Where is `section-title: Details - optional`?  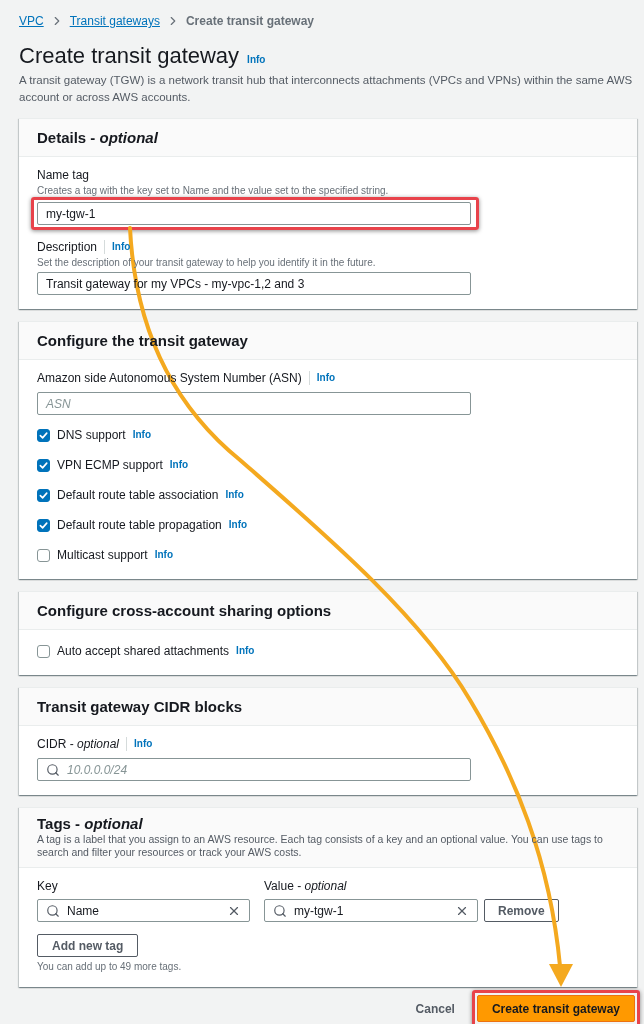 section-title: Details - optional is located at coordinates (98, 137).